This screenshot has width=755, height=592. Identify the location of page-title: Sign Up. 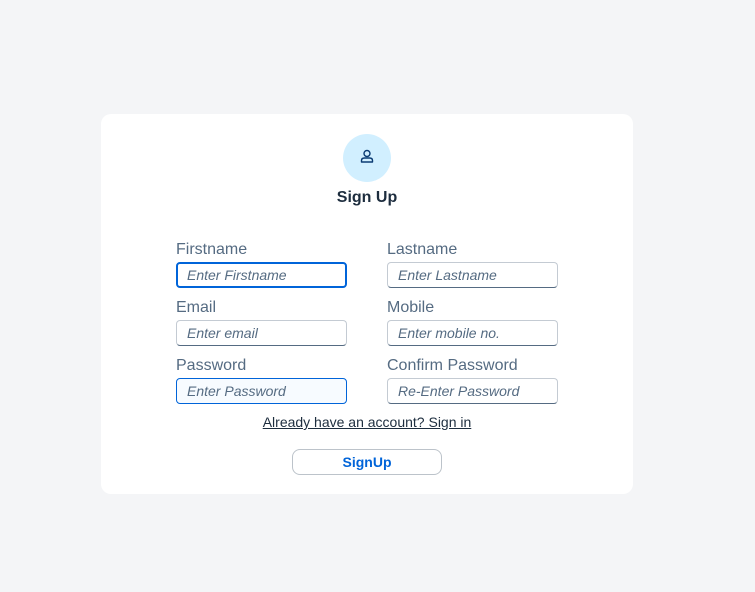
(367, 197).